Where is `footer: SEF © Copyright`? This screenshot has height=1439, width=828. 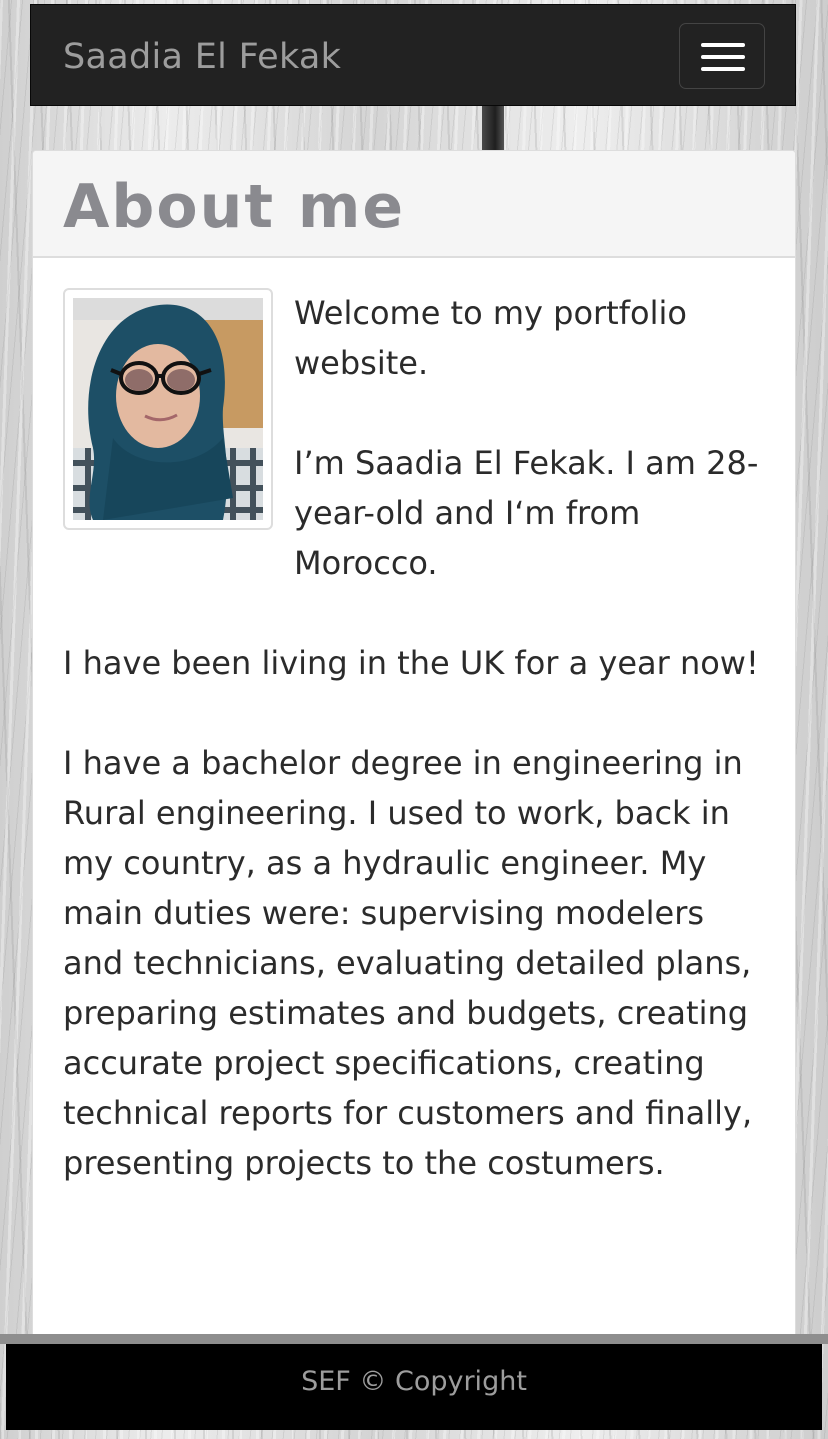
footer: SEF © Copyright is located at coordinates (414, 1387).